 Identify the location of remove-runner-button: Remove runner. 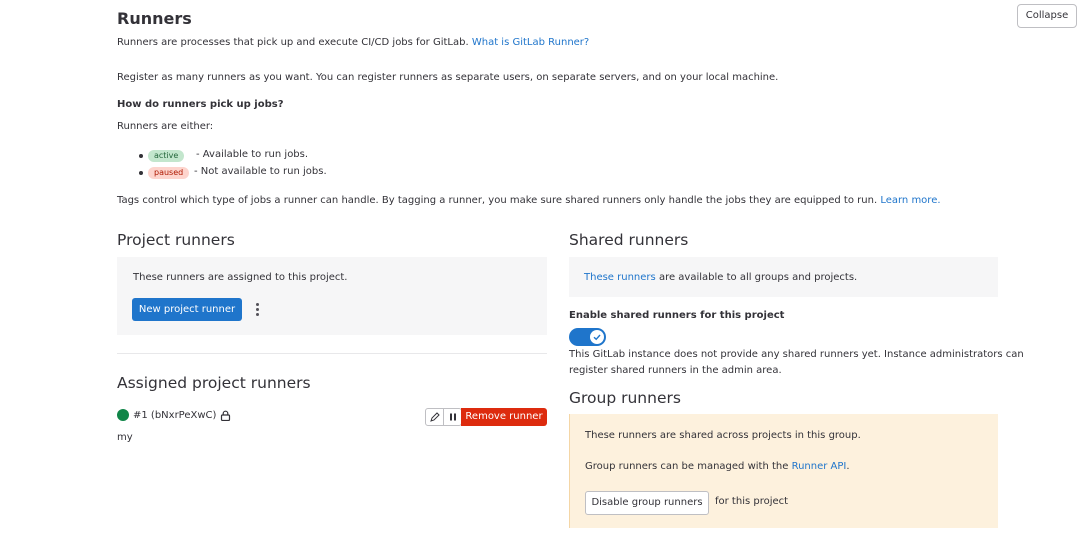
(504, 417).